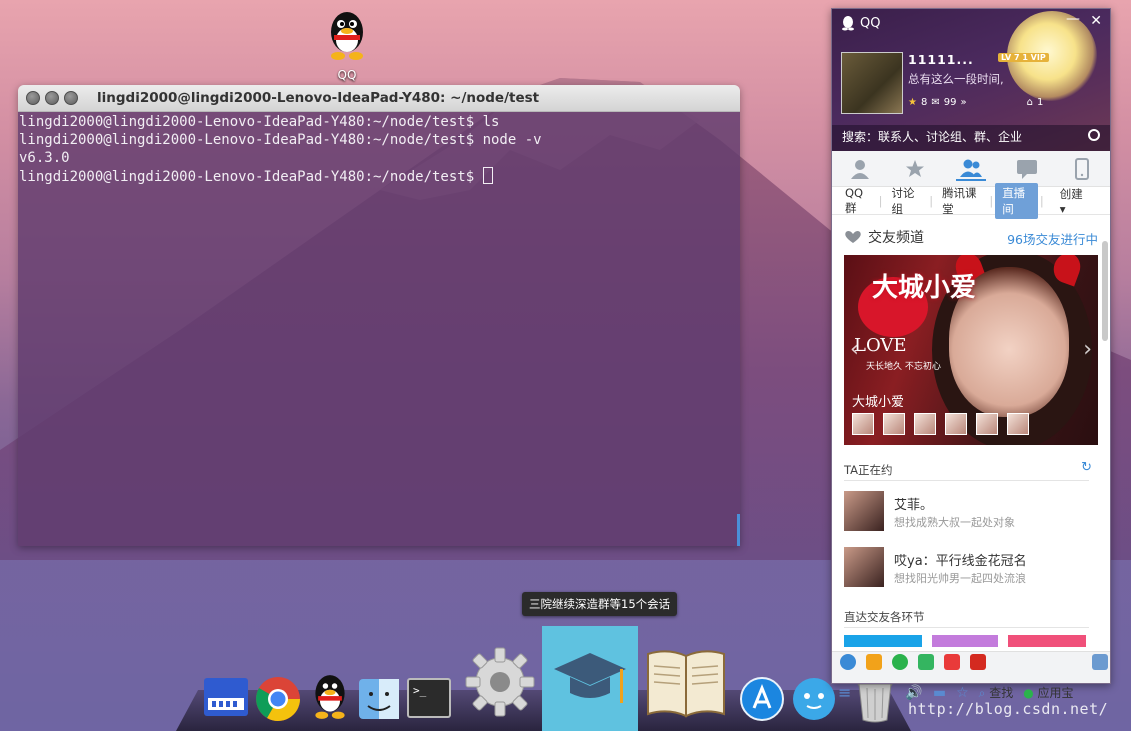 The image size is (1131, 731). What do you see at coordinates (956, 79) in the screenshot?
I see `signature: 总有这么一段时间,` at bounding box center [956, 79].